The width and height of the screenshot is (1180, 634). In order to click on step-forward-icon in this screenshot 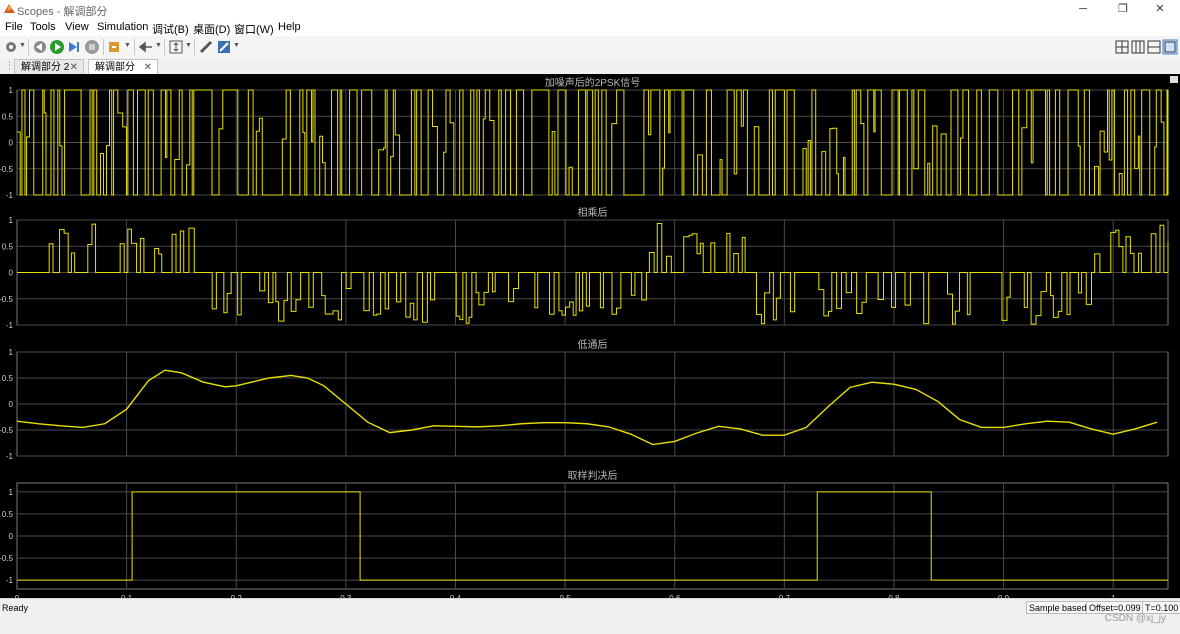, I will do `click(74, 47)`.